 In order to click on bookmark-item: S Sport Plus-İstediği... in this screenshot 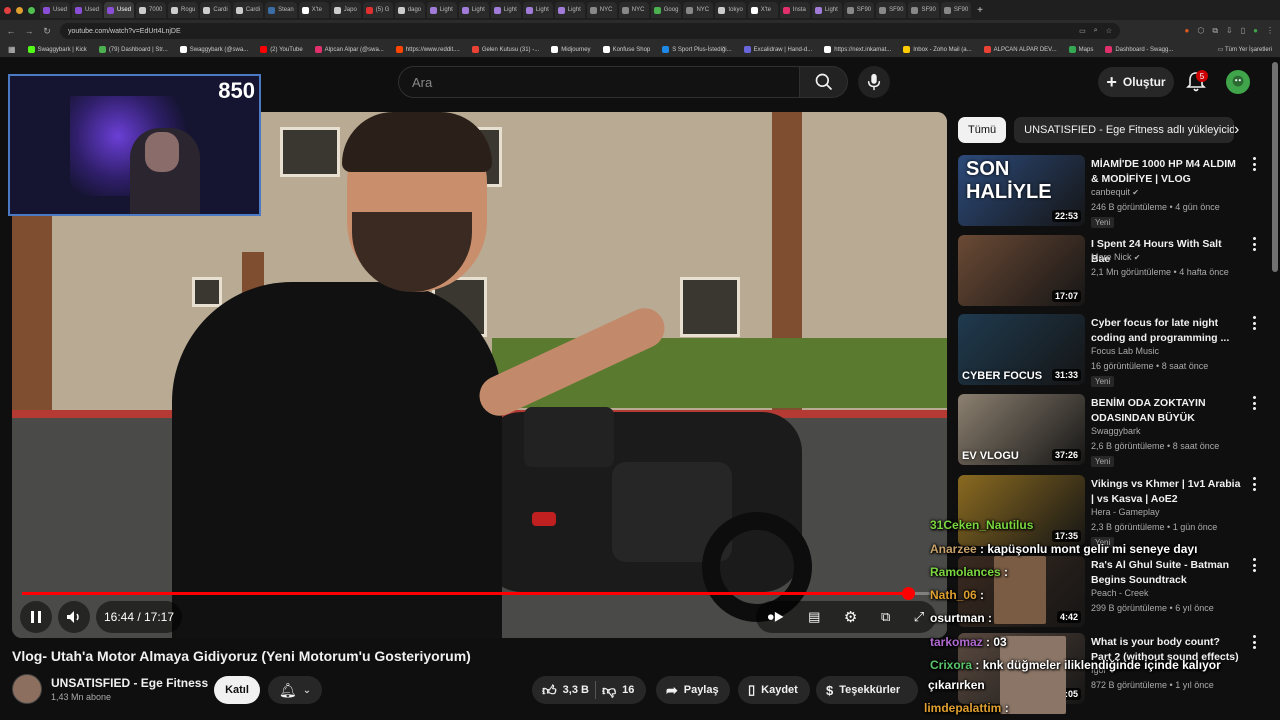, I will do `click(697, 49)`.